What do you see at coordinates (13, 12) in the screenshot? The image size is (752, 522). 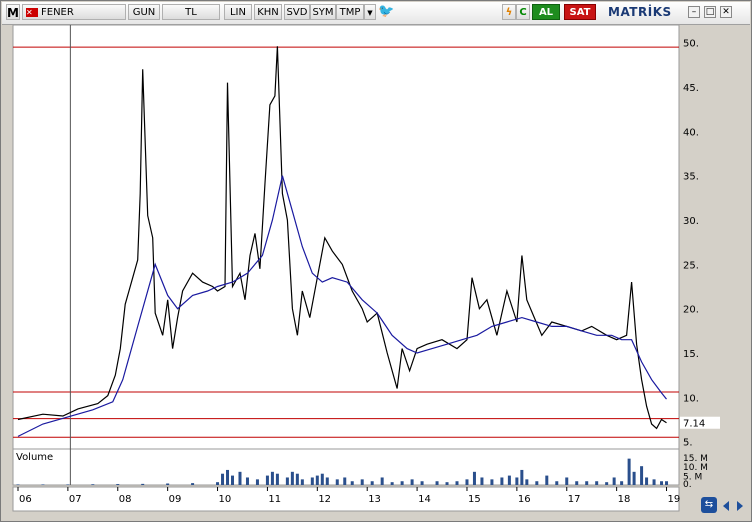 I see `matriks-menu-button: M` at bounding box center [13, 12].